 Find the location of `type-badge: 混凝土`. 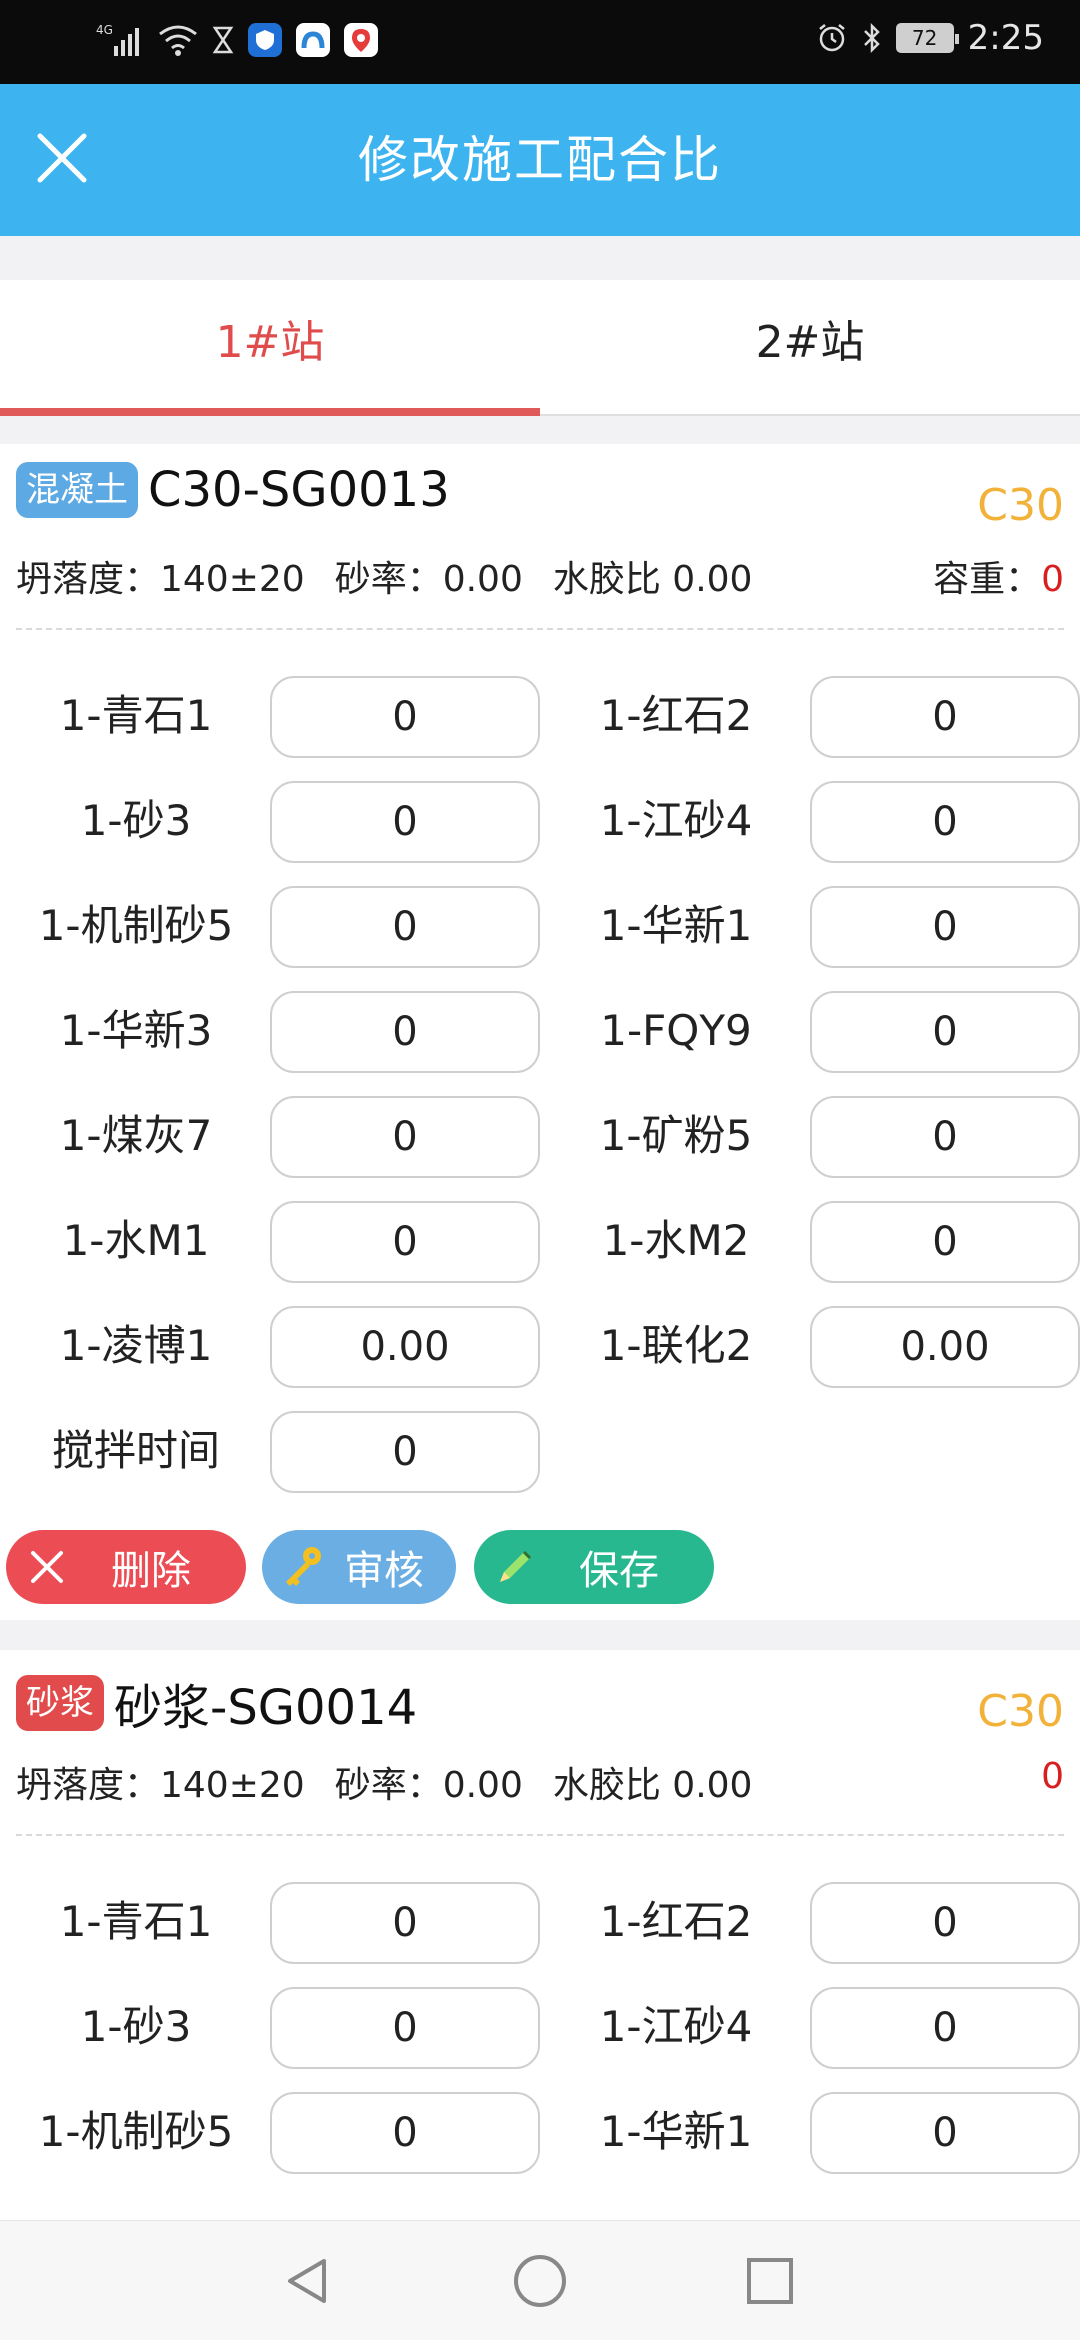

type-badge: 混凝土 is located at coordinates (77, 490).